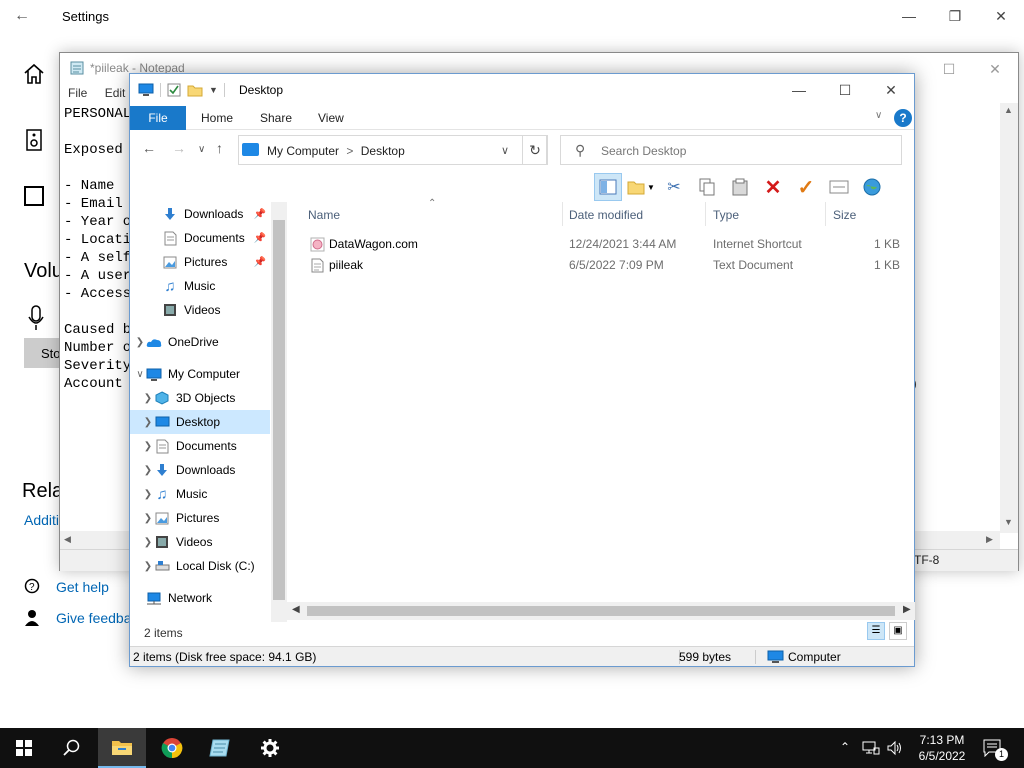 Image resolution: width=1024 pixels, height=768 pixels. What do you see at coordinates (179, 148) in the screenshot?
I see `forward-icon: →` at bounding box center [179, 148].